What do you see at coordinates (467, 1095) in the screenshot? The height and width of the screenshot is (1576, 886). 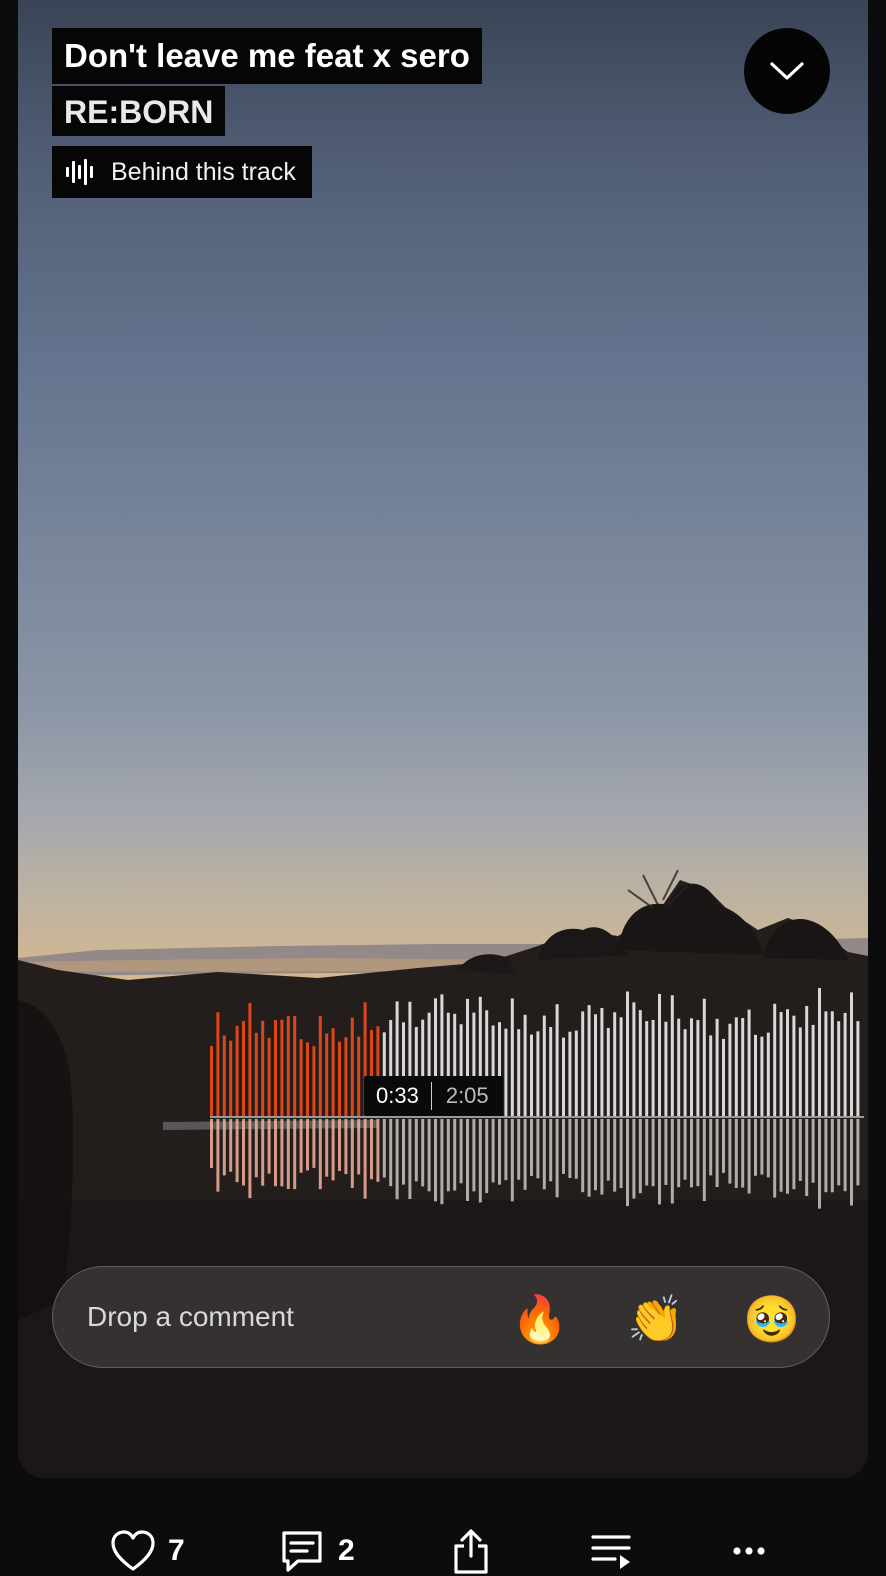 I see `total-time: 2:05` at bounding box center [467, 1095].